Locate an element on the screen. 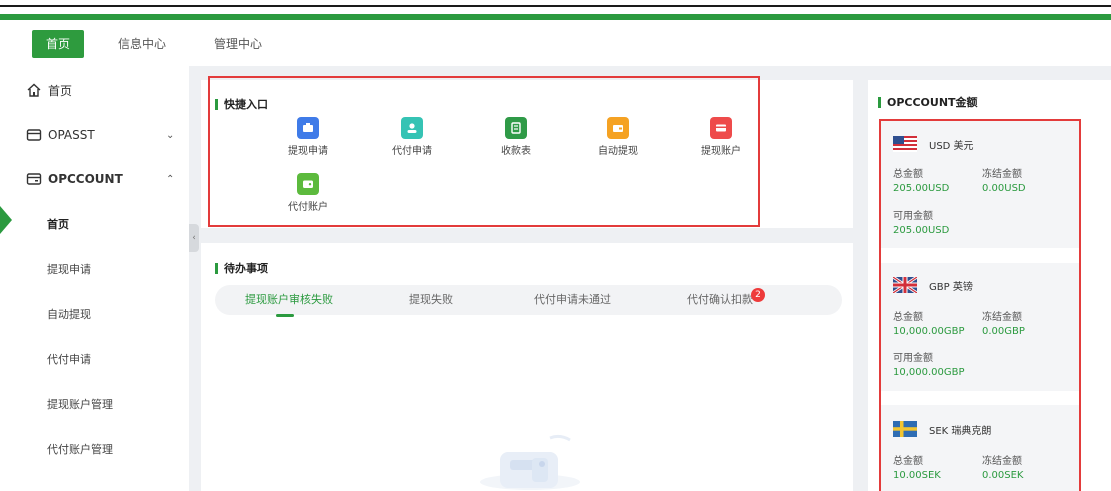 Image resolution: width=1111 pixels, height=491 pixels. quick-withdraw-apply: 提现申请 is located at coordinates (308, 137).